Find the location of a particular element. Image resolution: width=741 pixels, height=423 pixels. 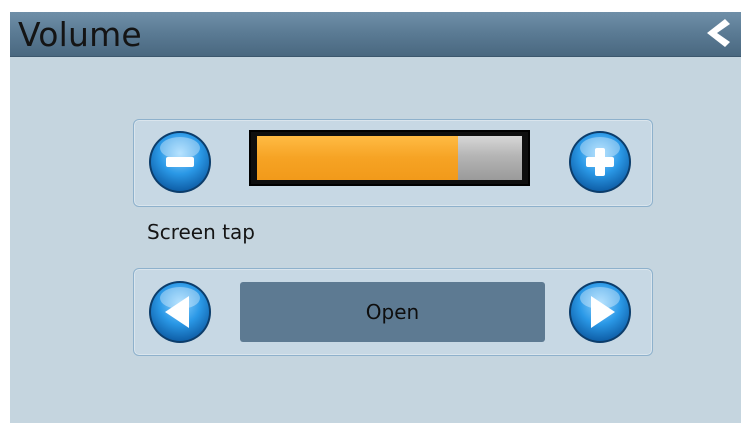

screen-tap-control-group: Open is located at coordinates (393, 312).